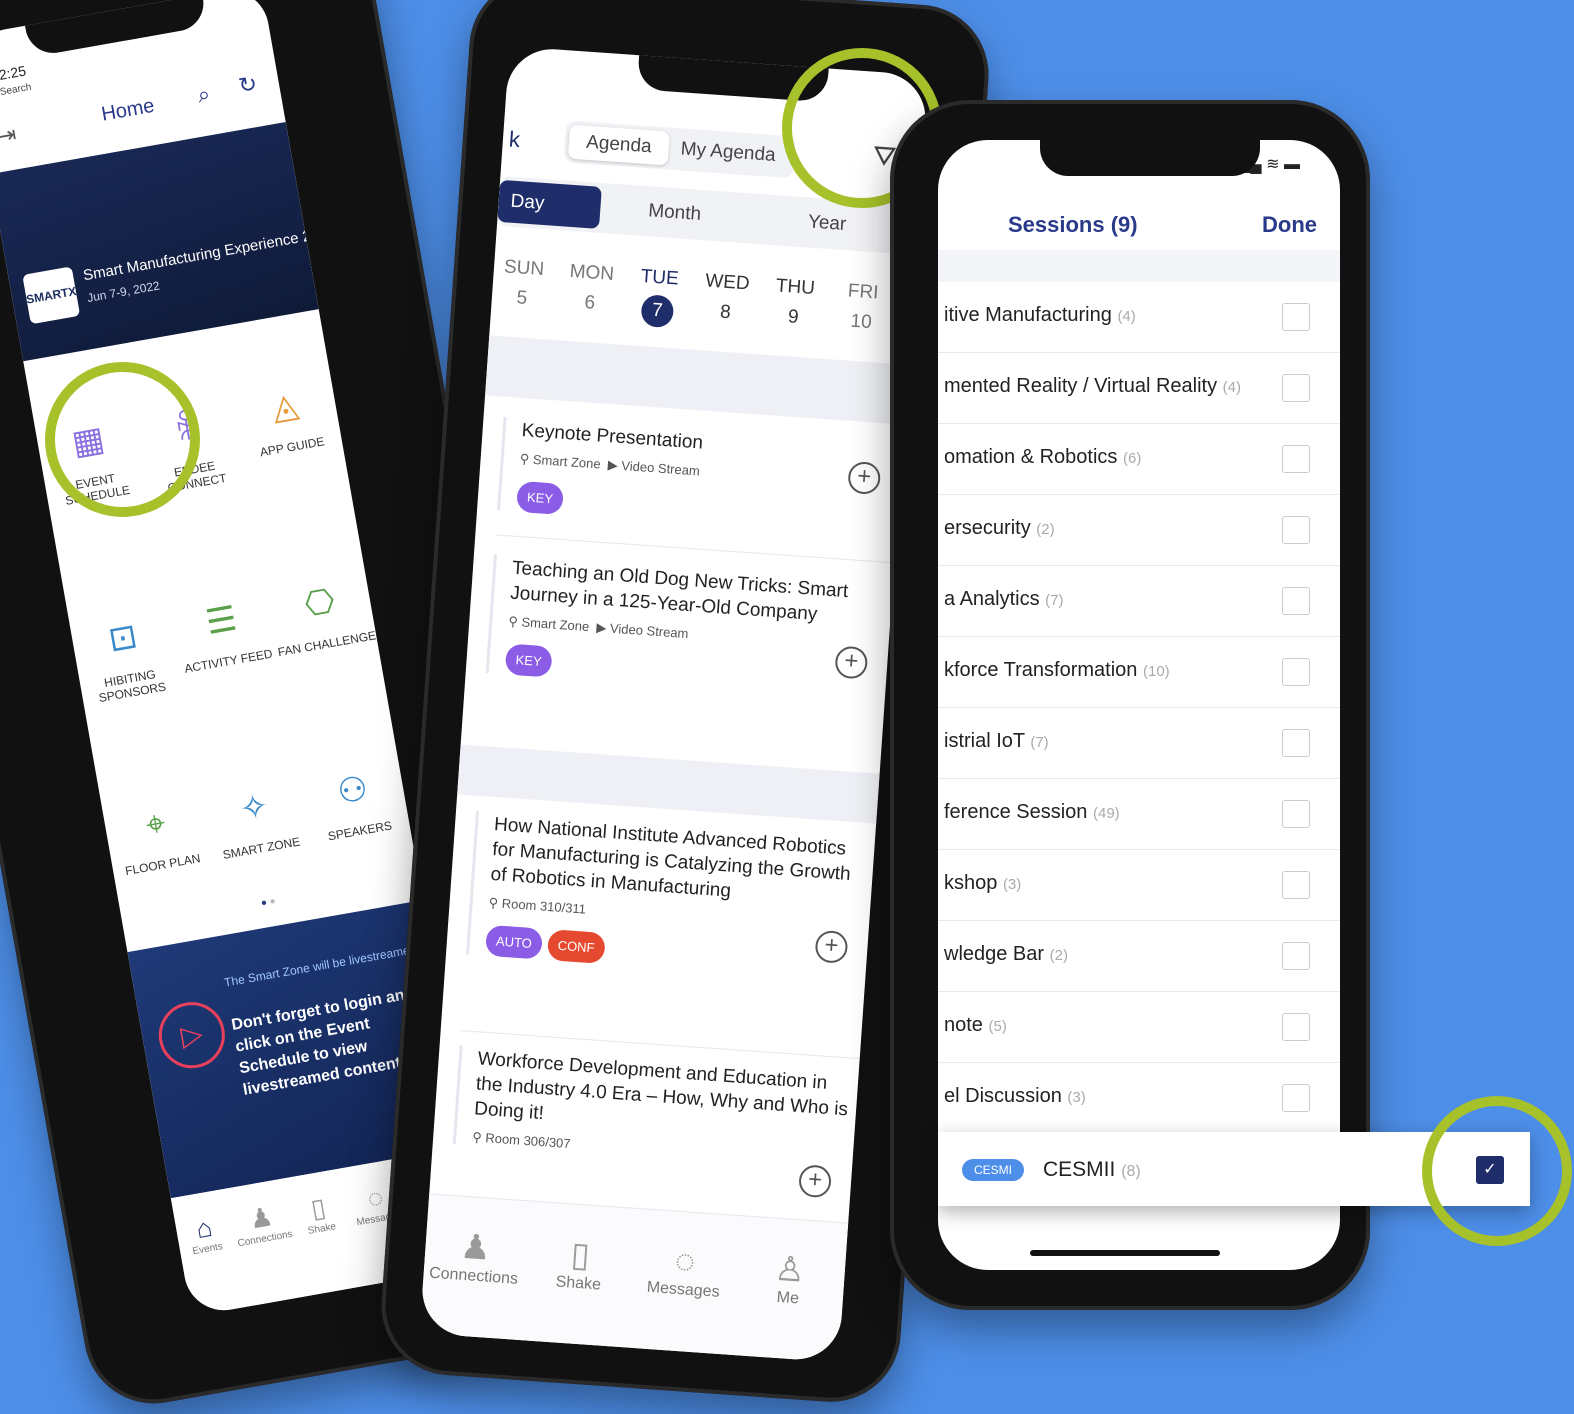 This screenshot has width=1574, height=1414. I want to click on day-tue: TUE 7, so click(658, 297).